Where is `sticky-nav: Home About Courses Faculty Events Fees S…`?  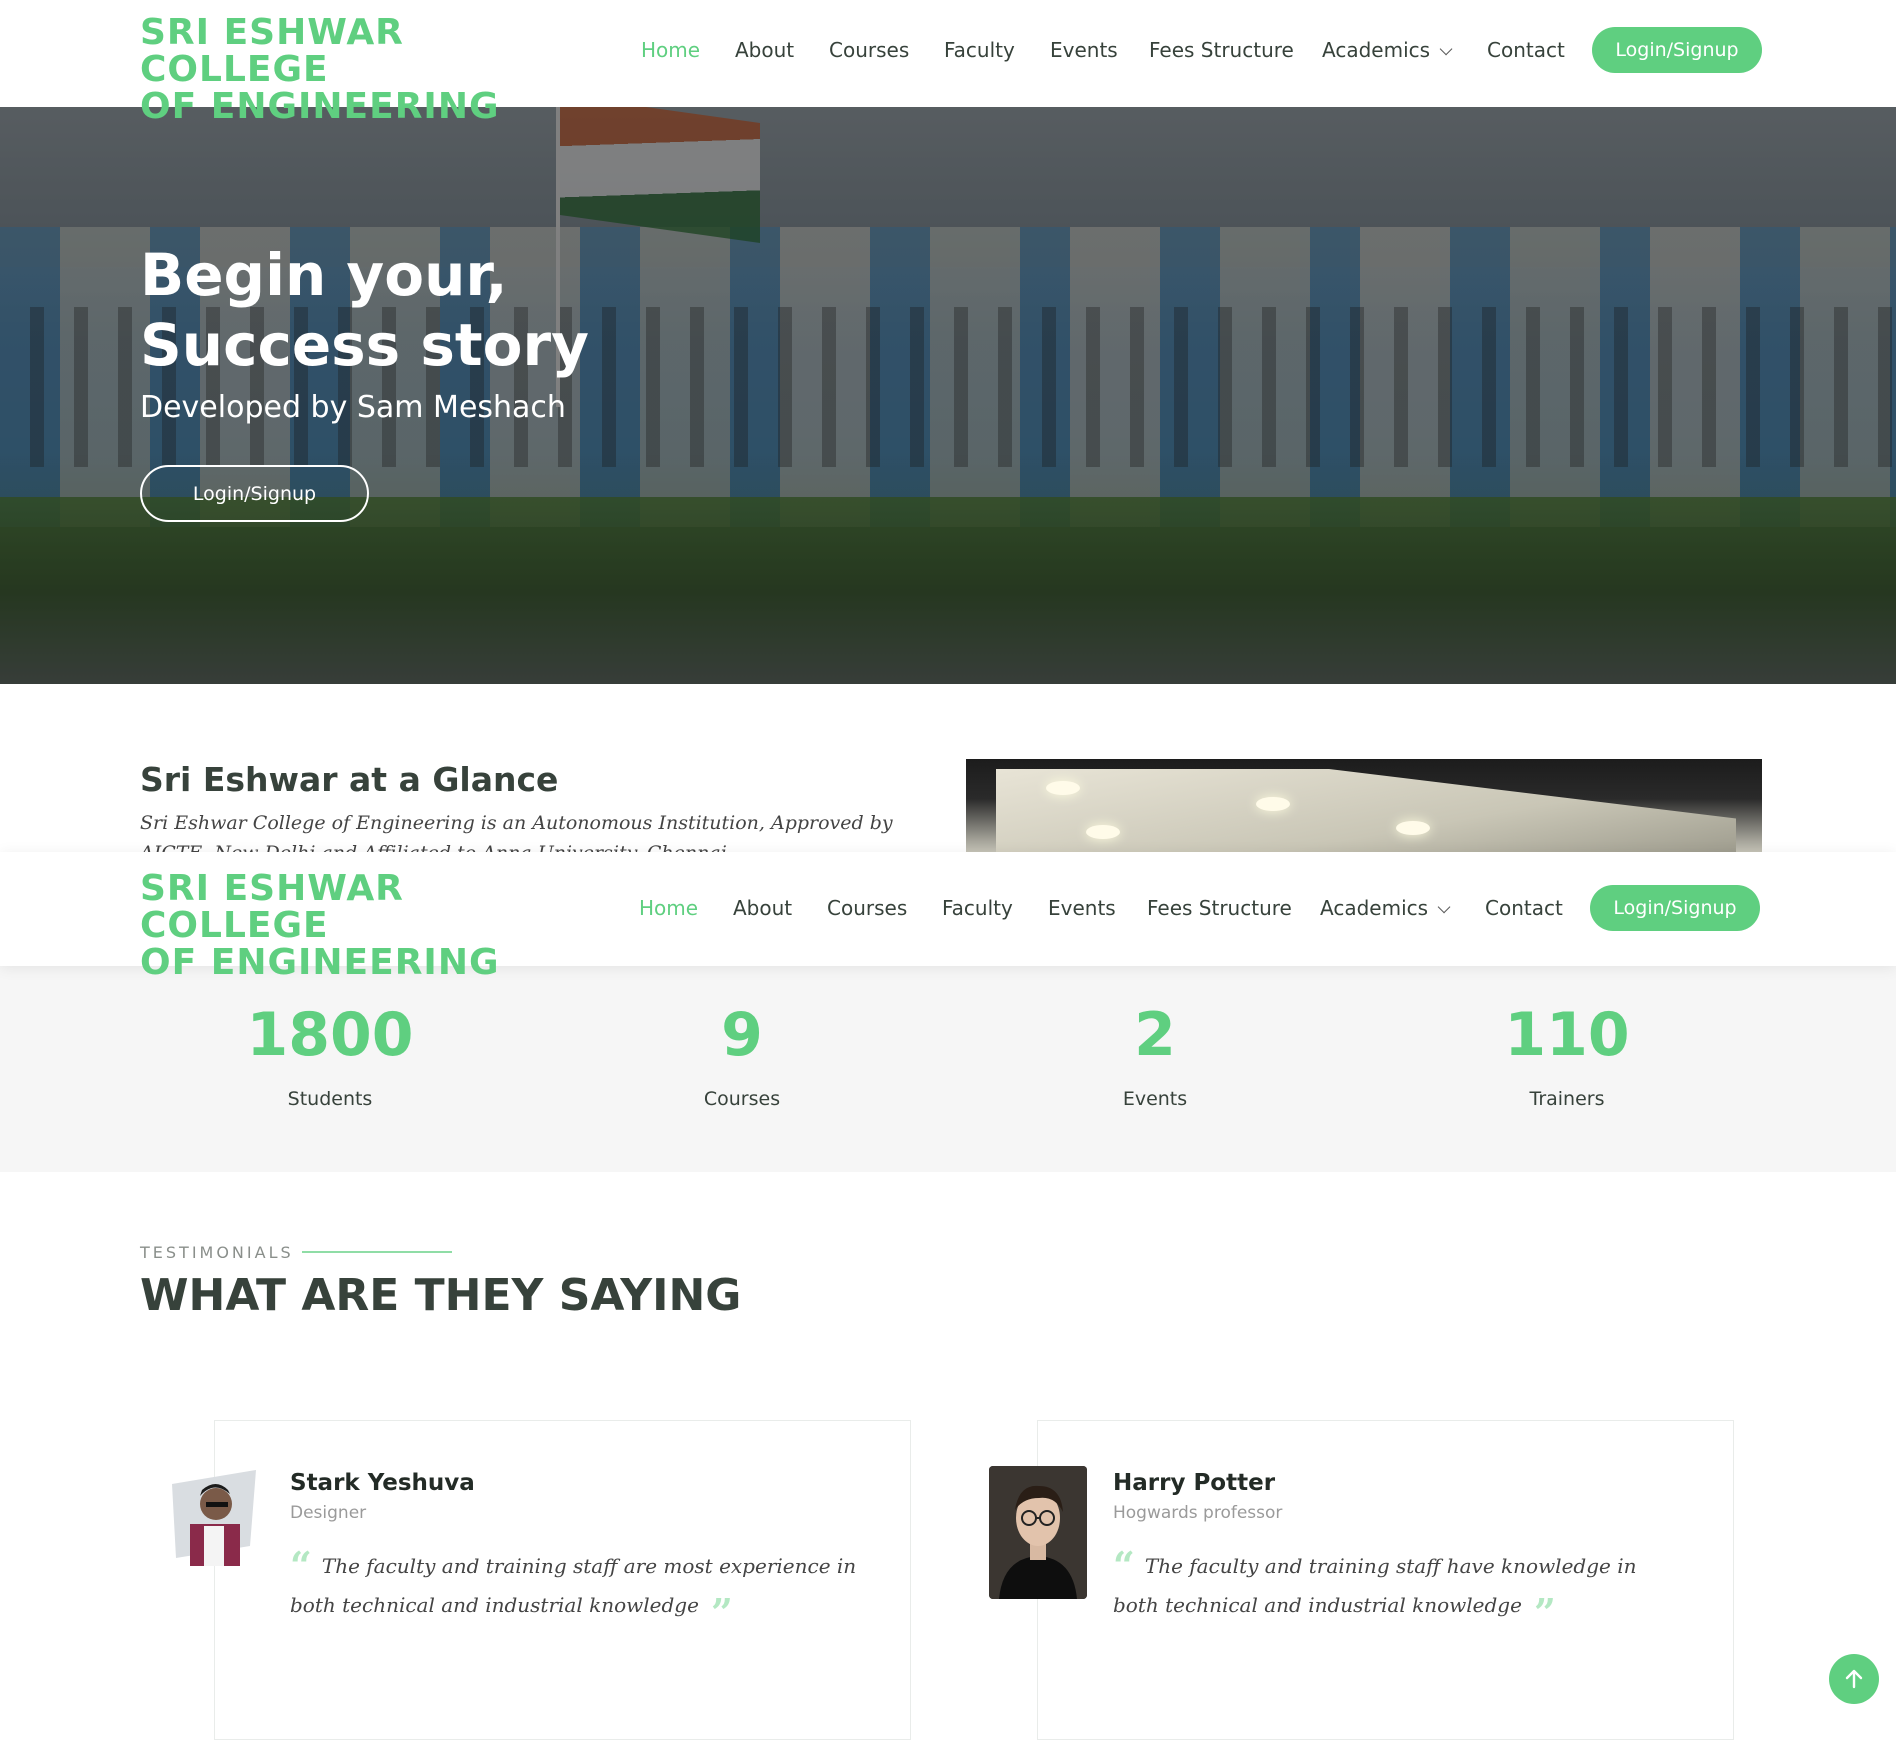 sticky-nav: Home About Courses Faculty Events Fees S… is located at coordinates (948, 909).